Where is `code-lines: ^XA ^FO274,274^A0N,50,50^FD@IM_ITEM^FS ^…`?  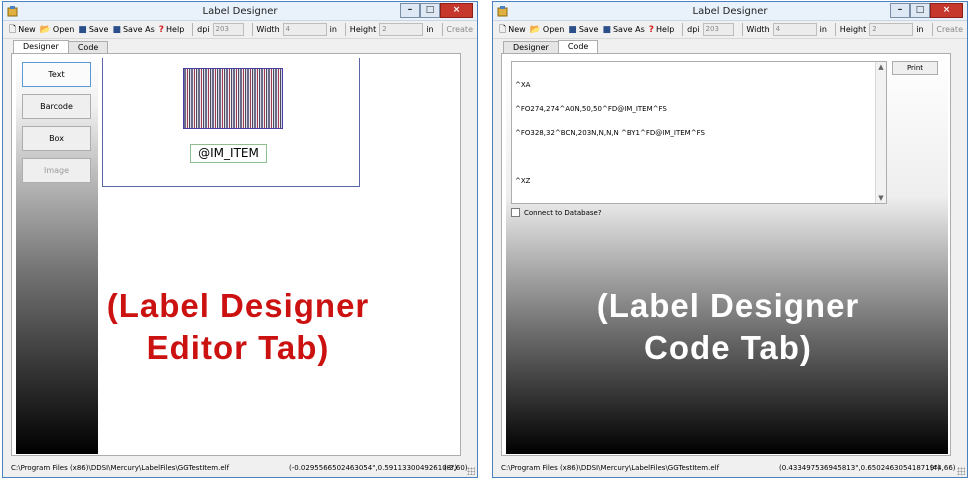 code-lines: ^XA ^FO274,274^A0N,50,50^FD@IM_ITEM^FS ^… is located at coordinates (610, 133).